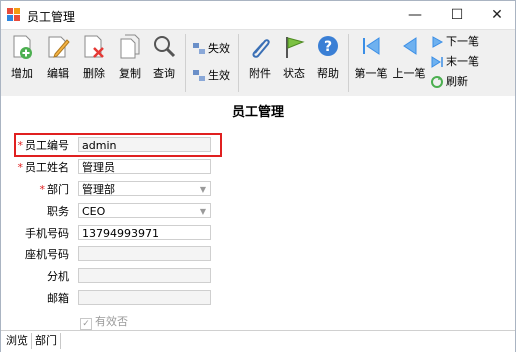 Image resolution: width=516 pixels, height=352 pixels. I want to click on active-checkbox: ✓ 有效否, so click(104, 321).